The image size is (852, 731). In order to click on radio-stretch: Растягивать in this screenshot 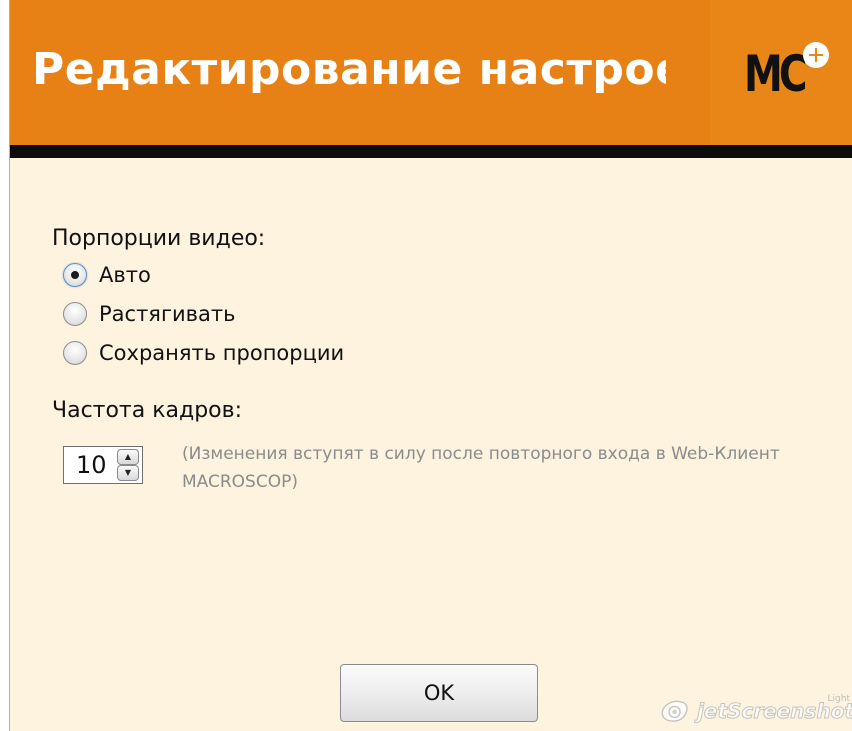, I will do `click(149, 314)`.